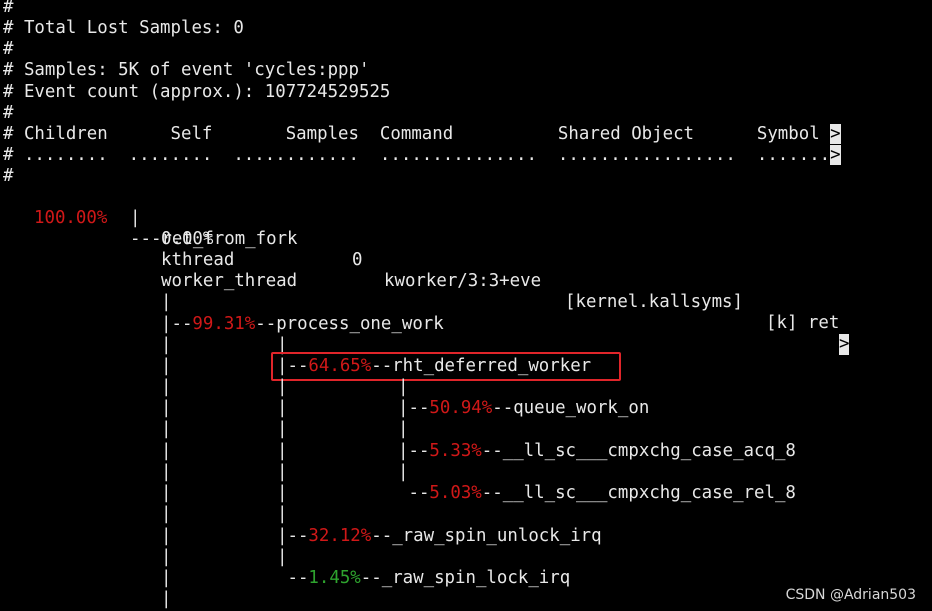 The height and width of the screenshot is (611, 932). I want to click on function-name: __ll_sc___cmpxchg_case_acq_8, so click(649, 451).